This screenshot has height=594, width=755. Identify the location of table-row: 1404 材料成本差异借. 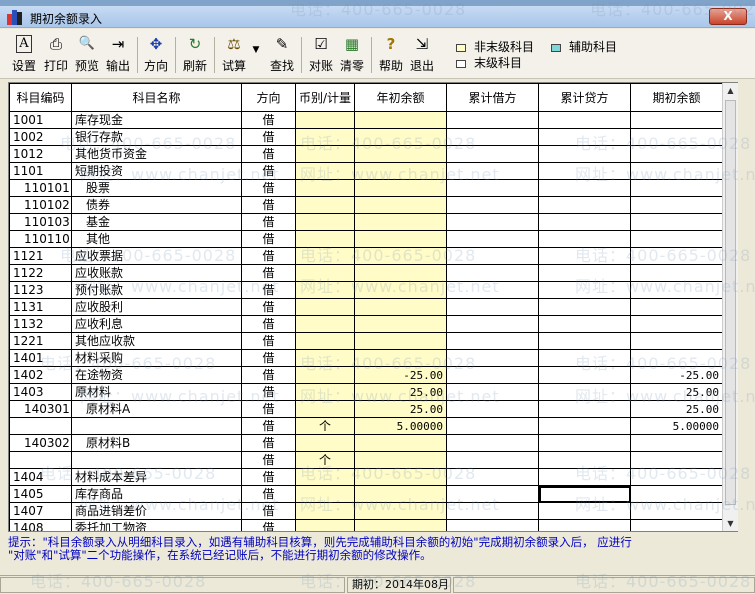
(366, 477).